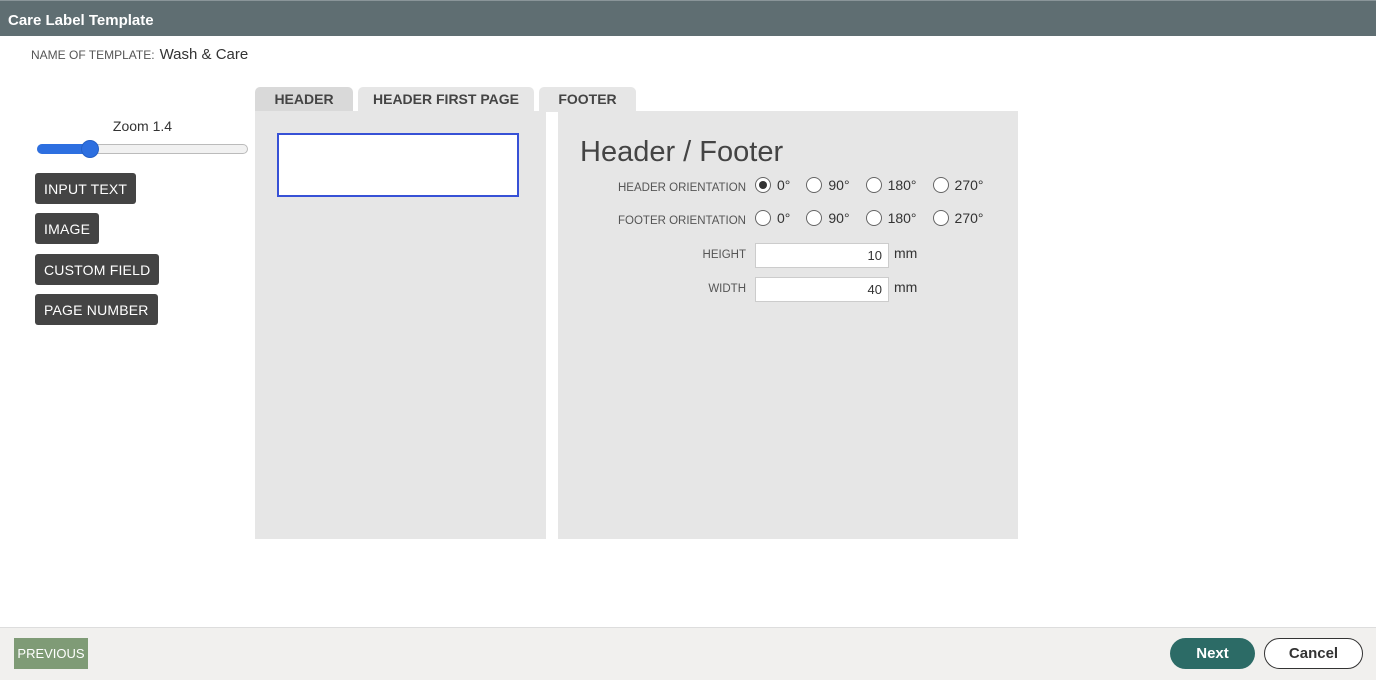 The image size is (1376, 680). I want to click on header-orientation-group: 0° 90° 180° 270°, so click(877, 185).